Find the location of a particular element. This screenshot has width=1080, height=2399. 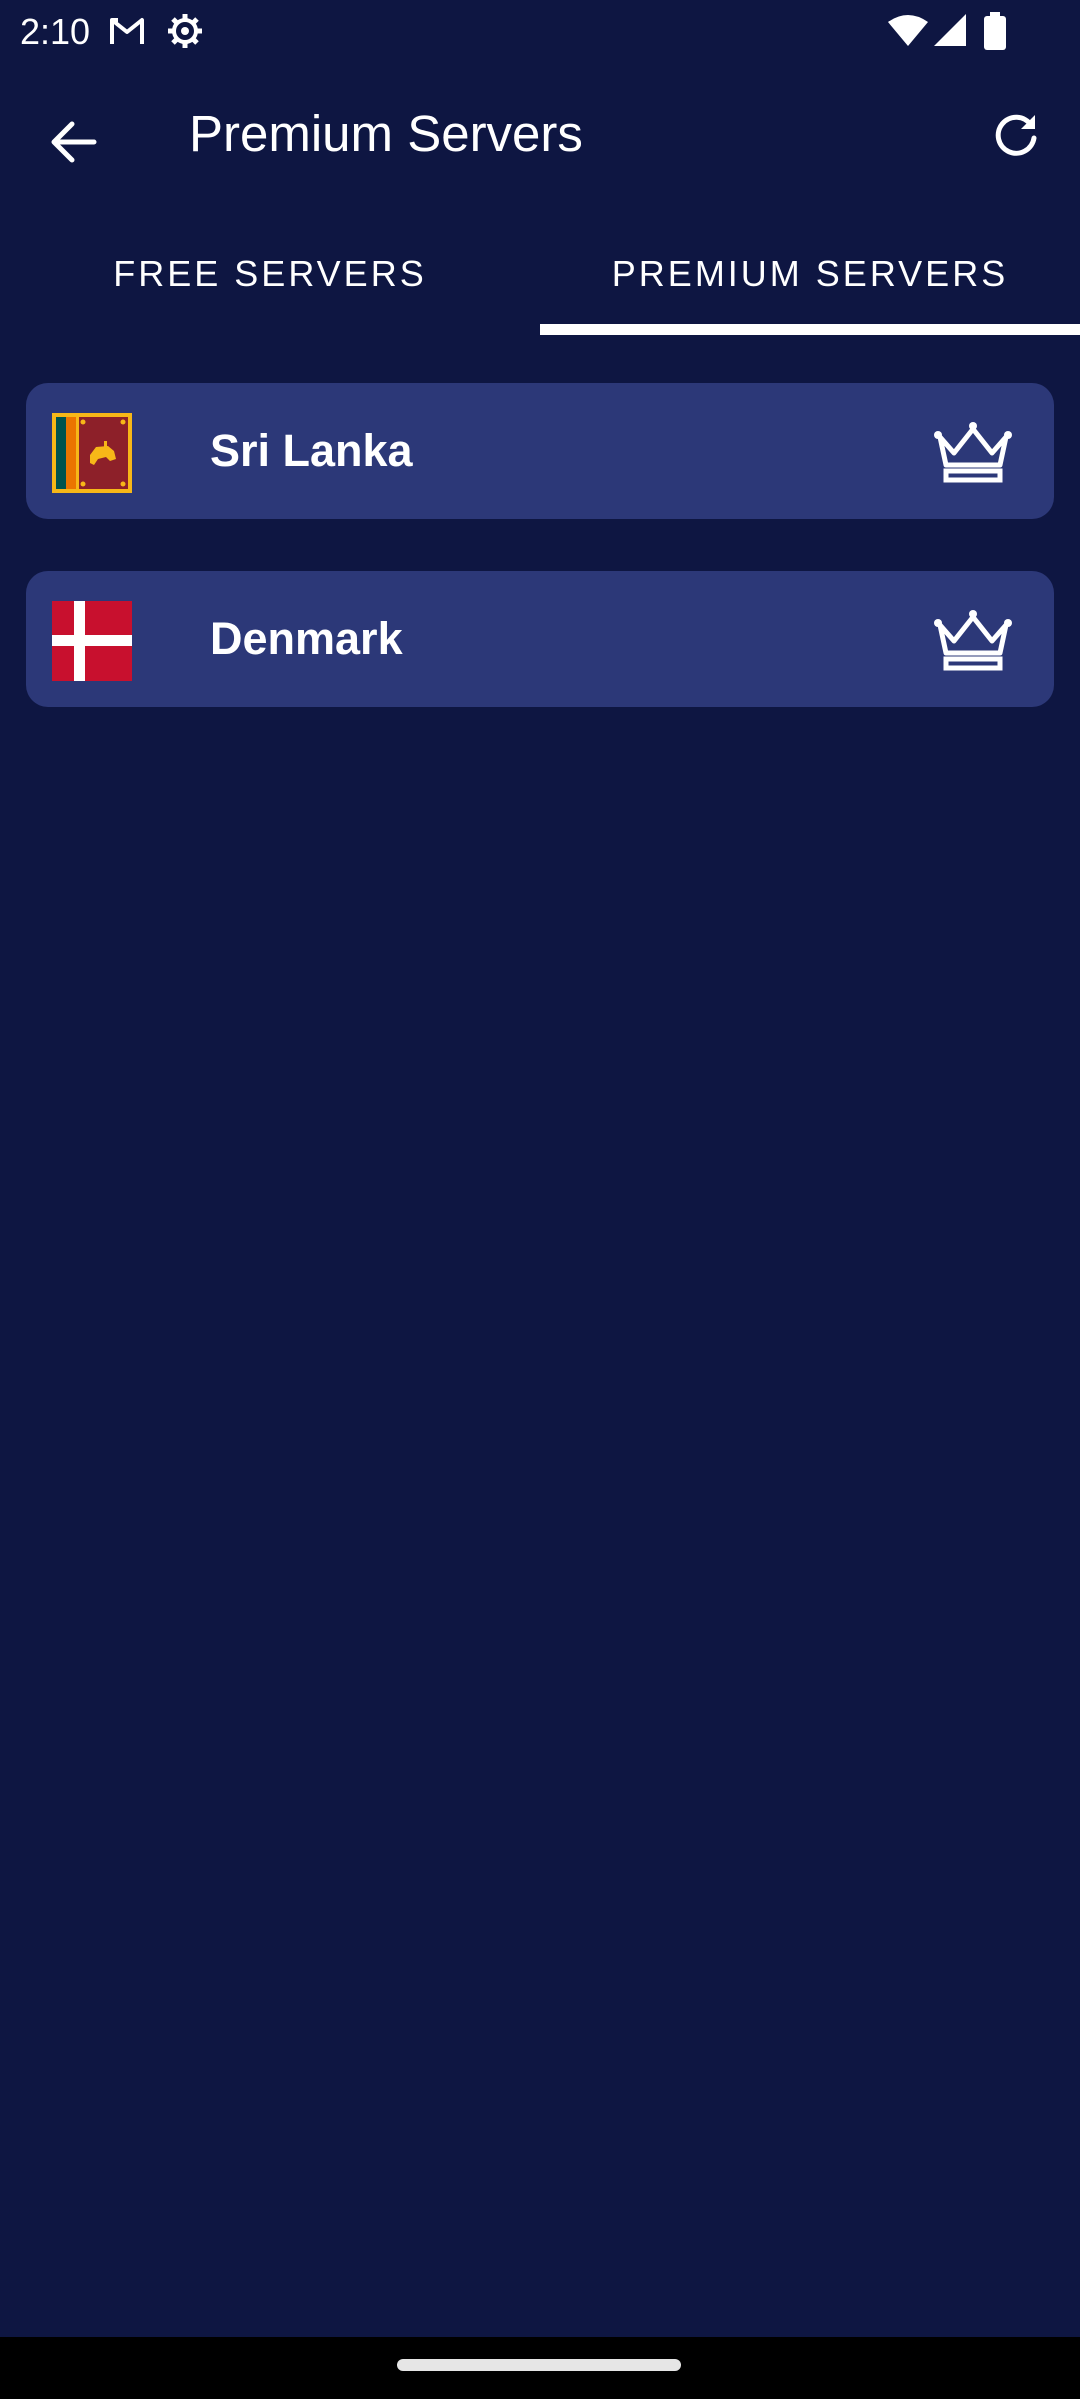

tab-bar: FREE SERVERS PREMIUM SERVERS is located at coordinates (540, 274).